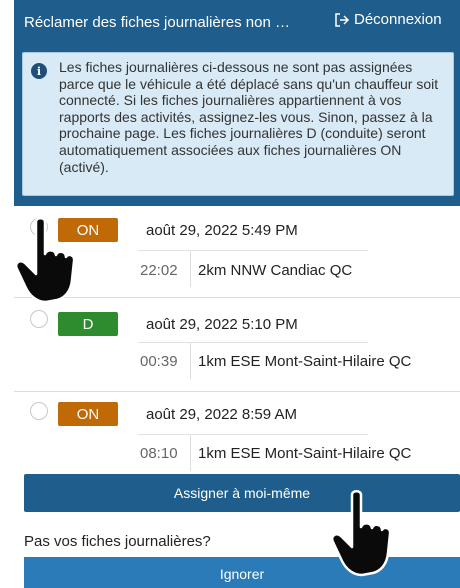 Image resolution: width=460 pixels, height=588 pixels. I want to click on assign-to-me-button: Assigner à moi-même, so click(242, 493).